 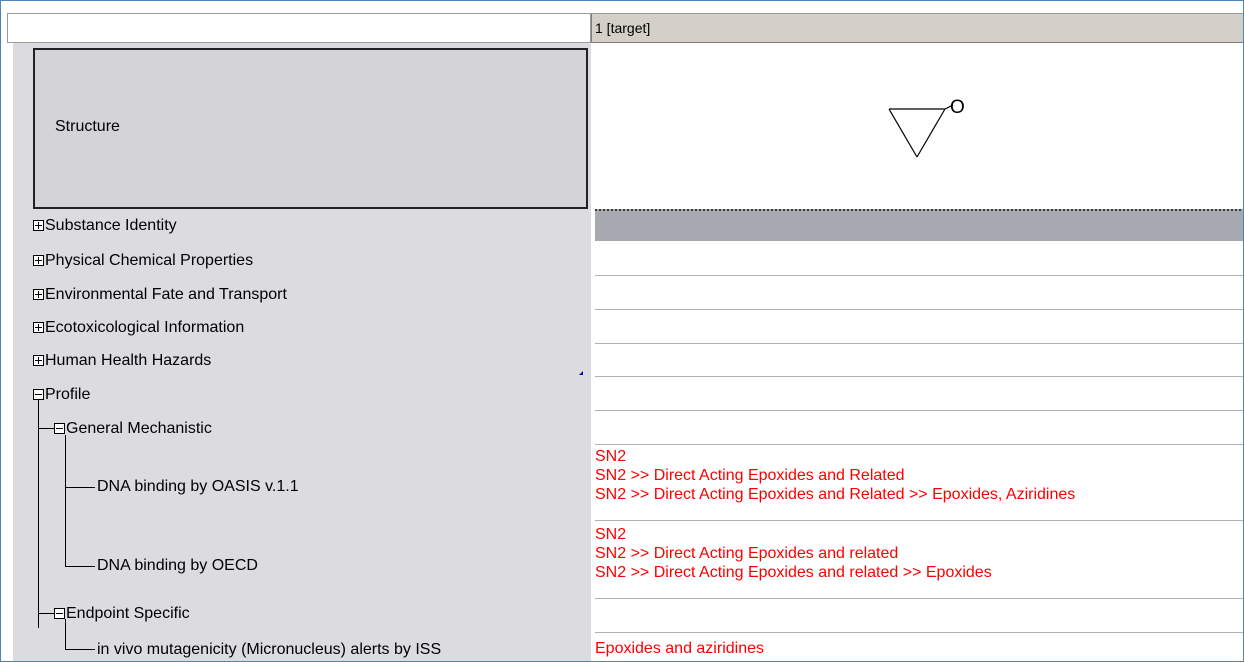 I want to click on tree-item-substance-identity: Substance Identity, so click(x=105, y=226).